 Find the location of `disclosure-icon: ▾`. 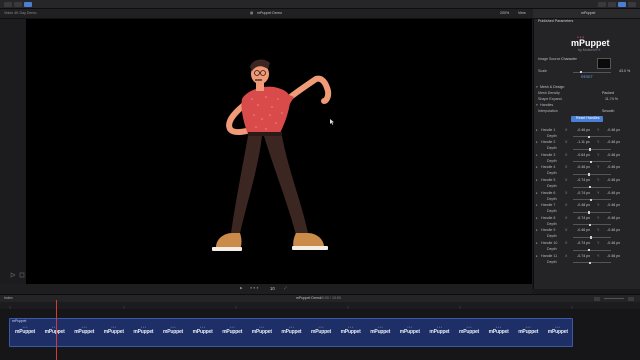

disclosure-icon: ▾ is located at coordinates (537, 87).